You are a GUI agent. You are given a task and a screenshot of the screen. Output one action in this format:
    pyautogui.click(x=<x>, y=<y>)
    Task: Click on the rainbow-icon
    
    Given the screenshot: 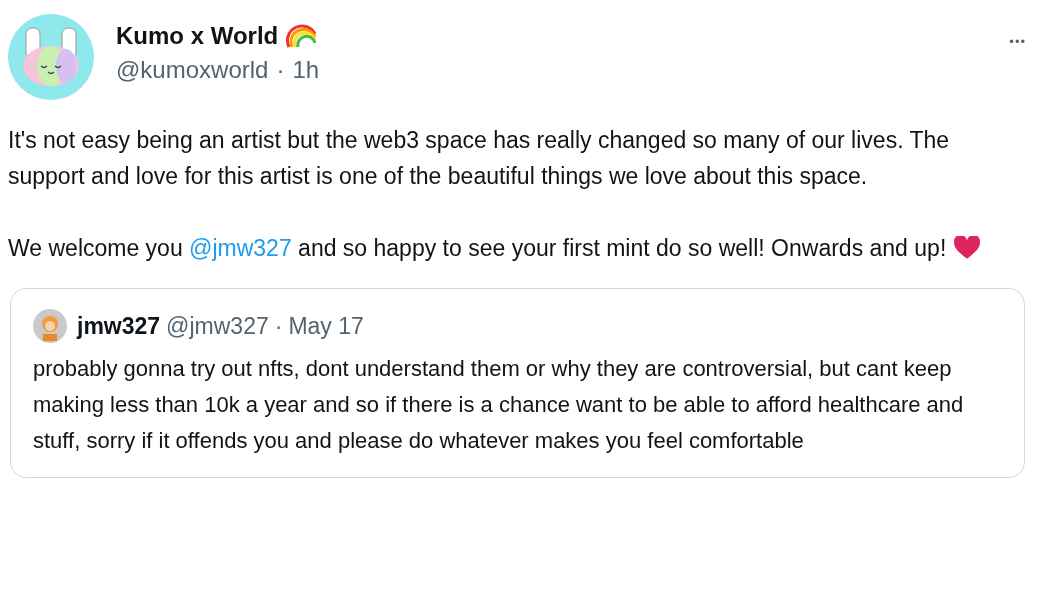 What is the action you would take?
    pyautogui.click(x=301, y=36)
    